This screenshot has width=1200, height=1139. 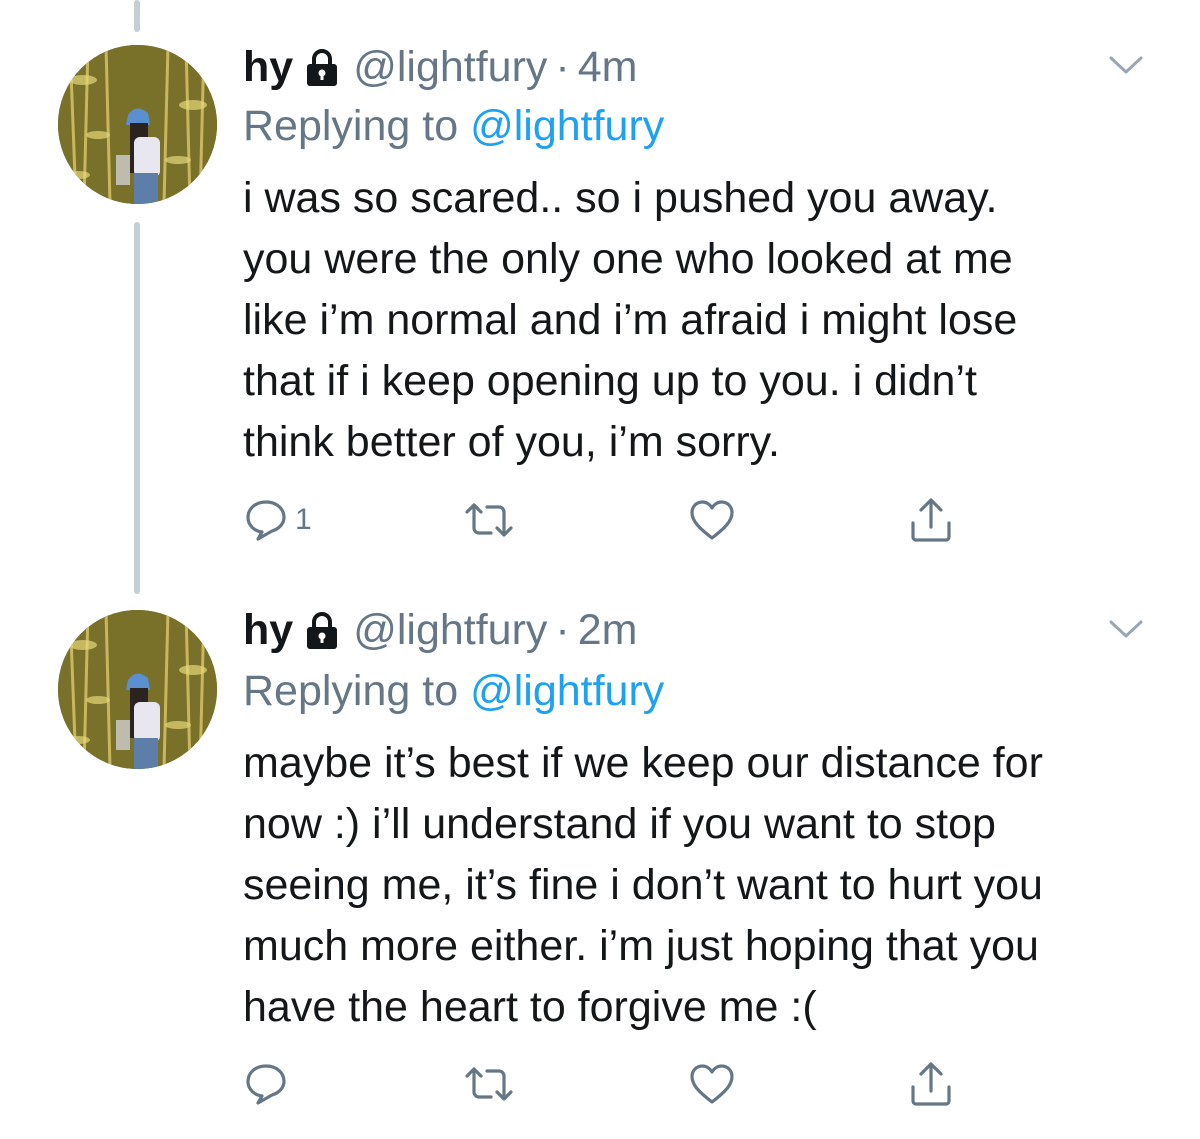 I want to click on reply-button, so click(x=269, y=1084).